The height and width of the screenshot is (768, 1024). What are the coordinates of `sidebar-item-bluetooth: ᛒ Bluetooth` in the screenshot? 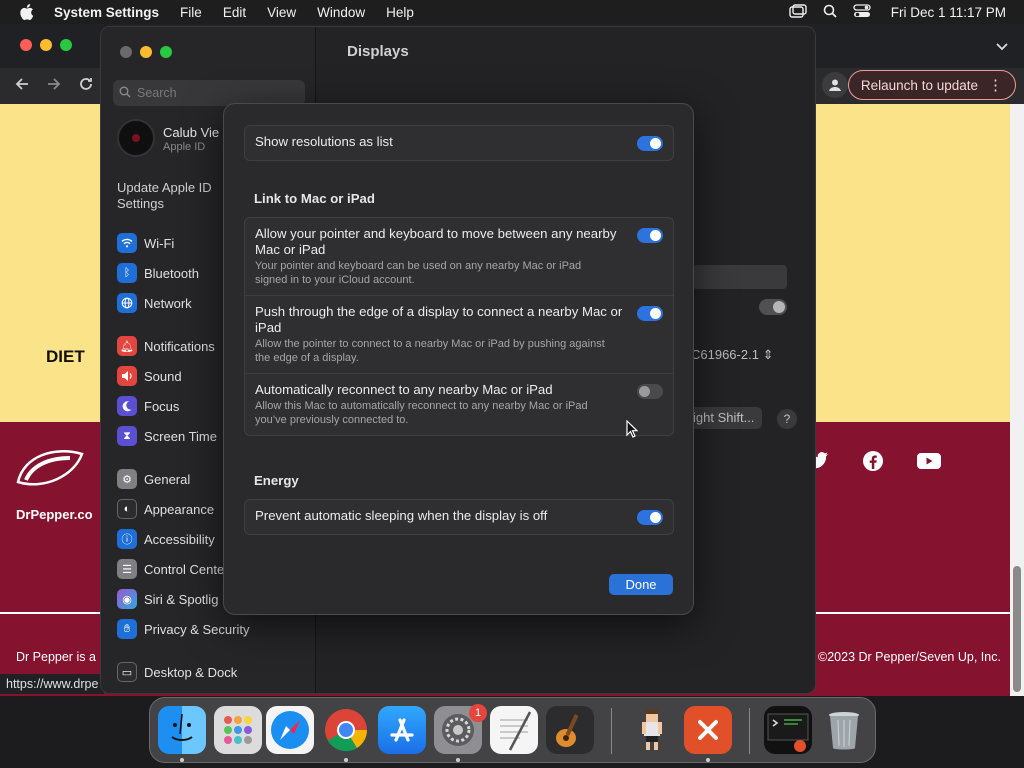 It's located at (158, 273).